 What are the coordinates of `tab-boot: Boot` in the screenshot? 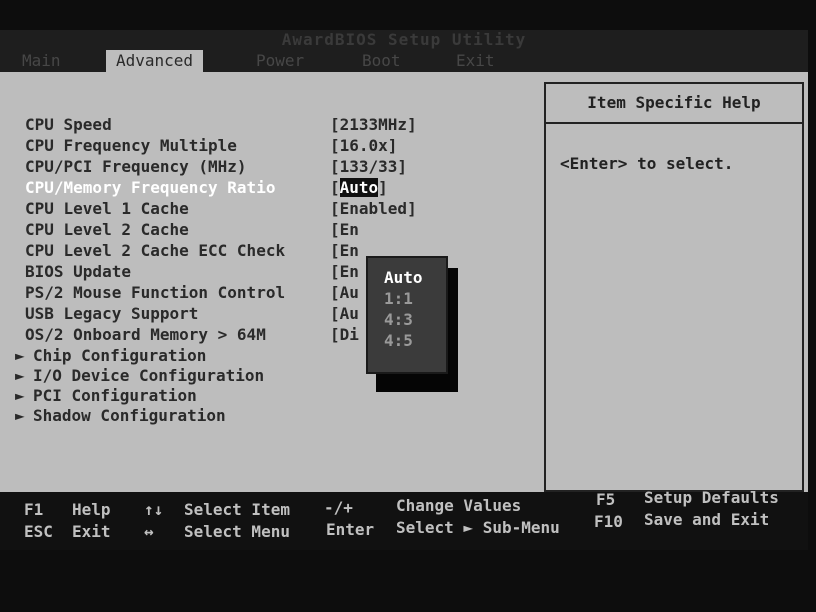 It's located at (381, 61).